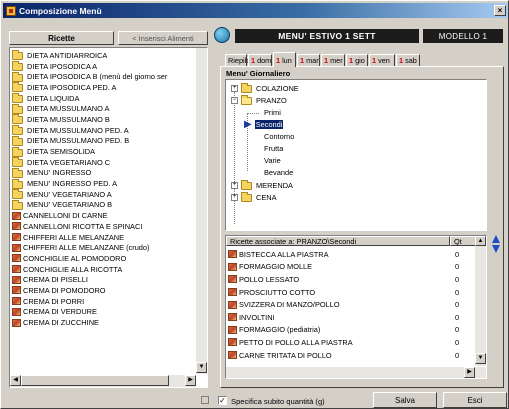  I want to click on scroll-right-button: ▶, so click(190, 380).